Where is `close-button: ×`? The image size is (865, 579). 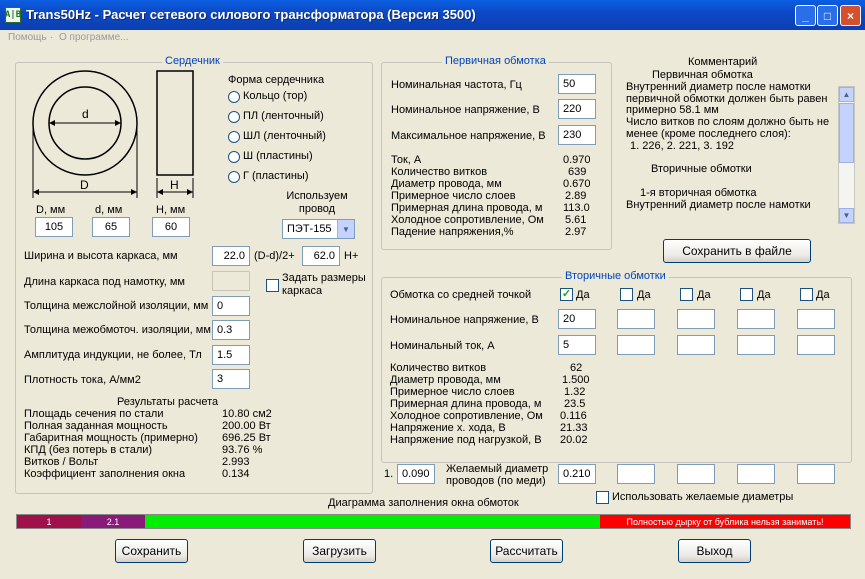
close-button: × is located at coordinates (850, 15).